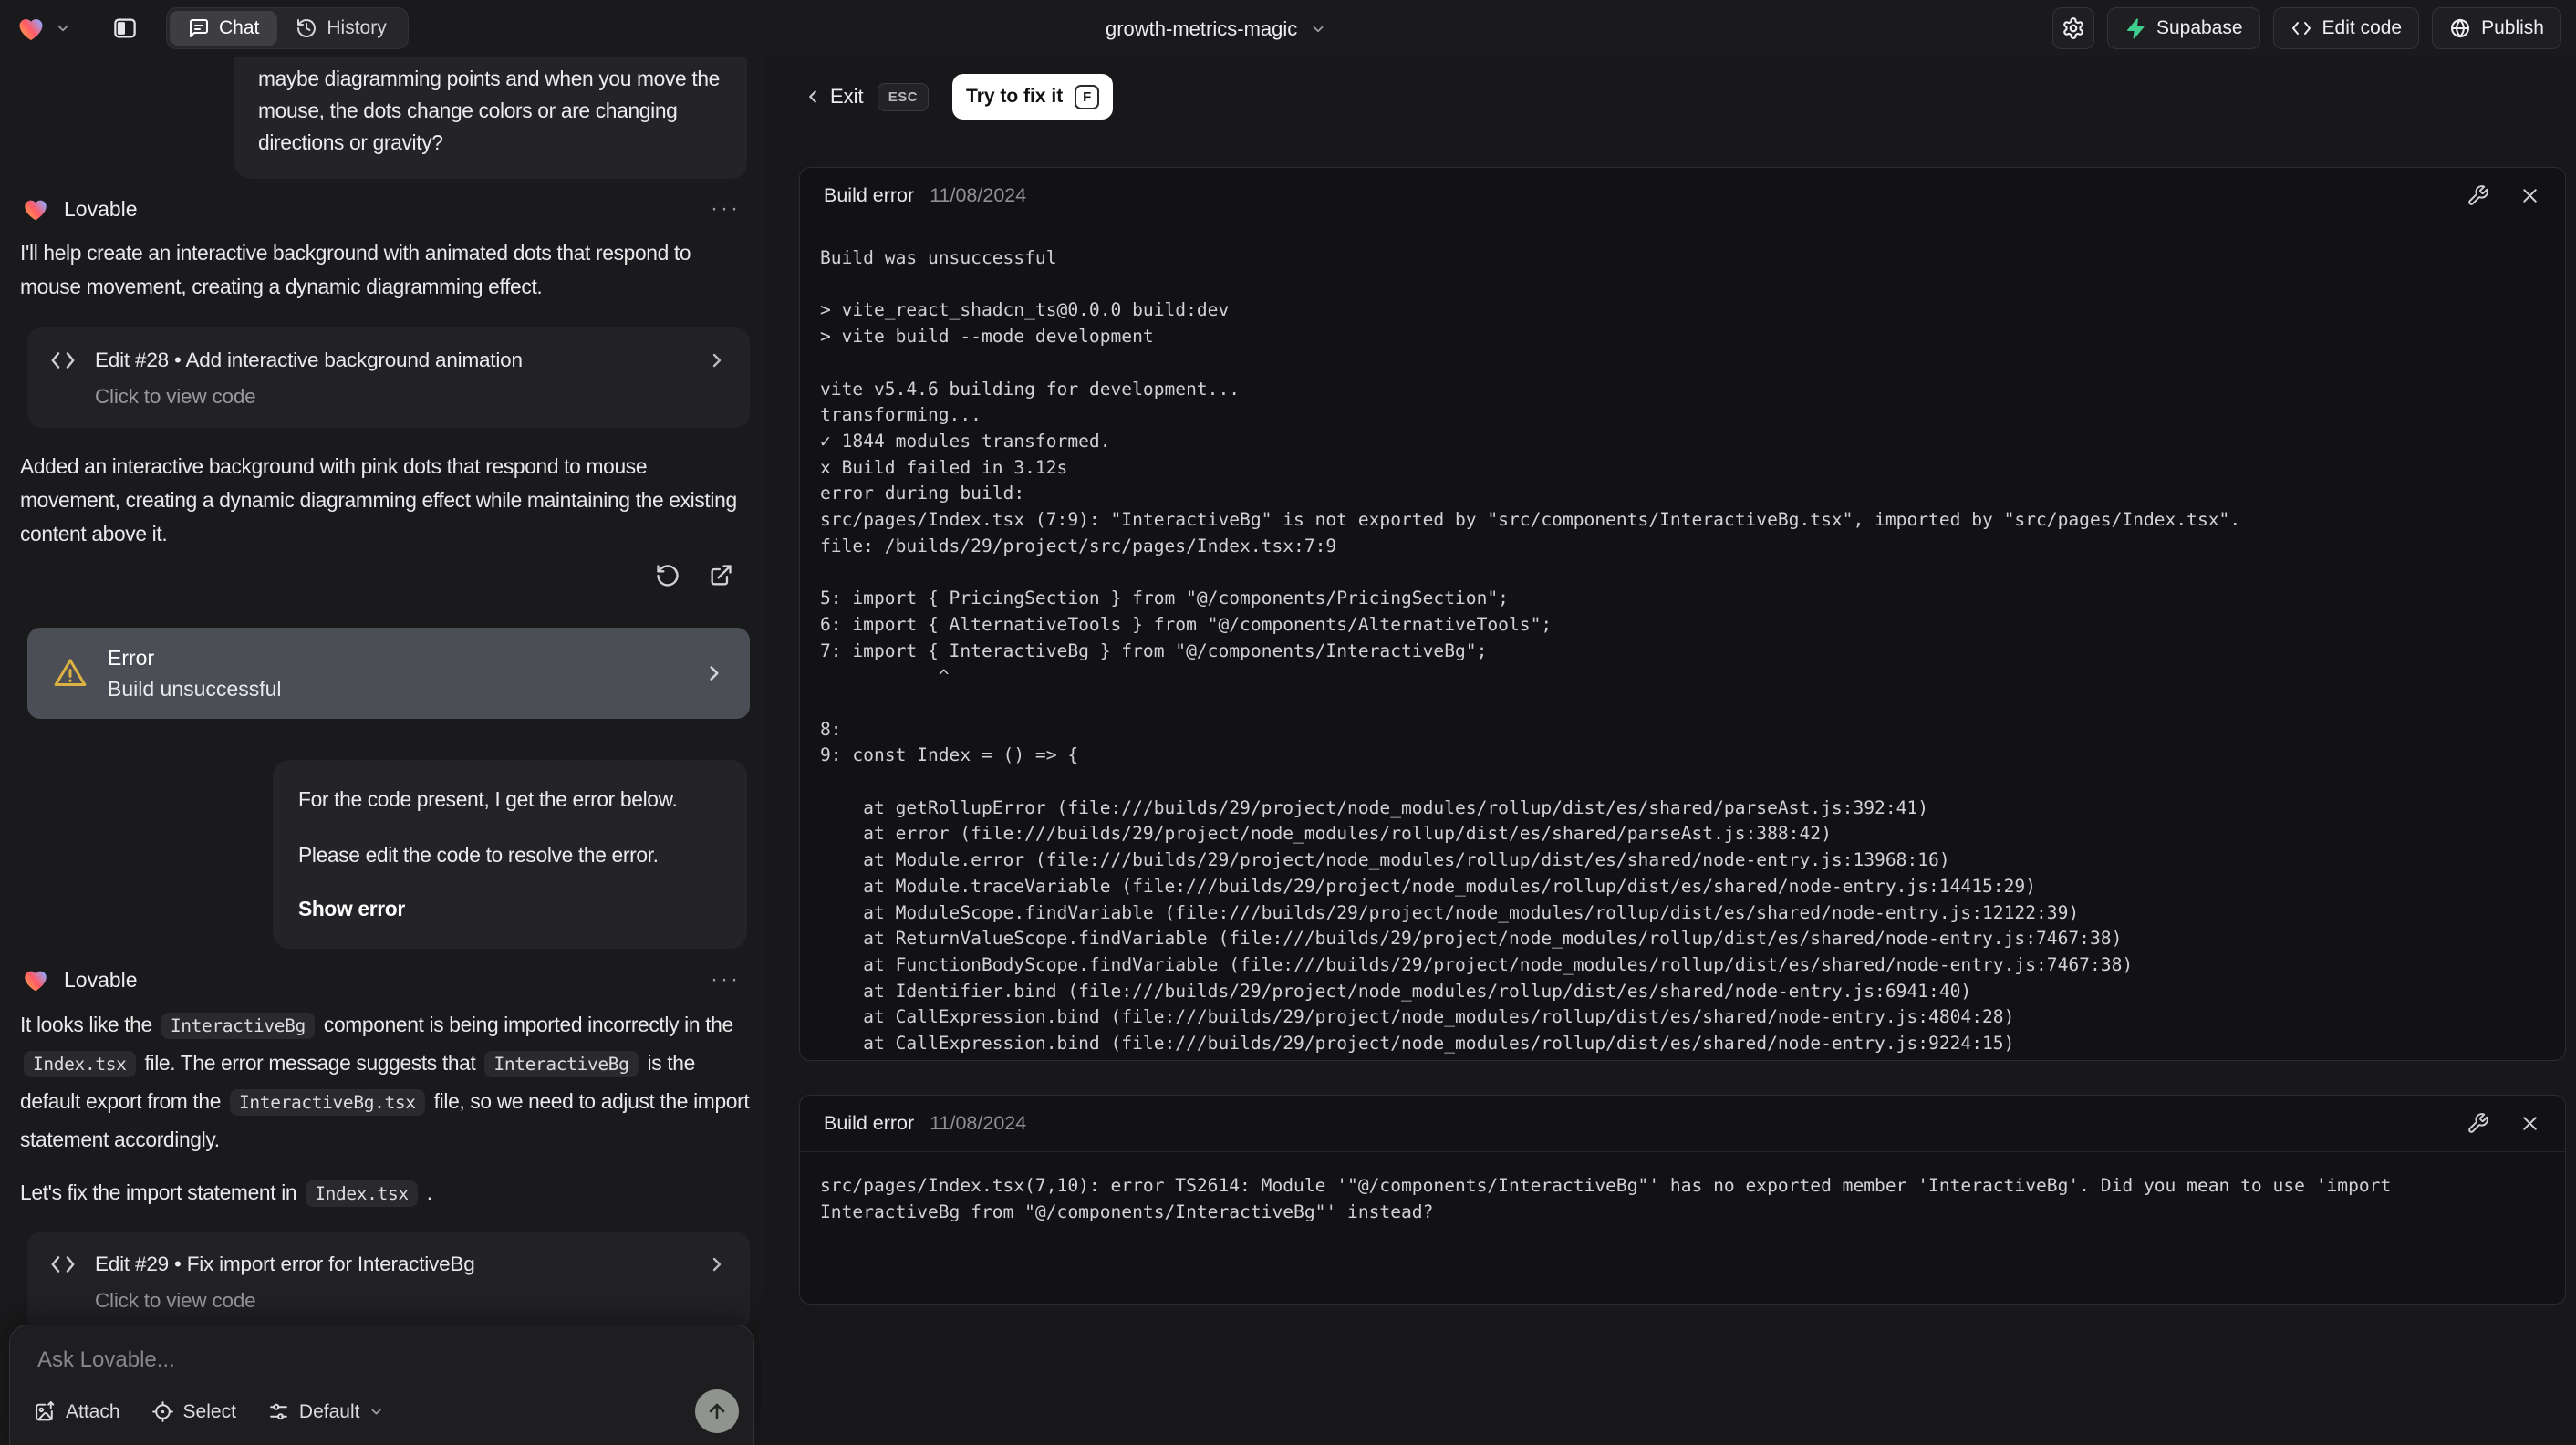 The width and height of the screenshot is (2576, 1445). Describe the element at coordinates (356, 1360) in the screenshot. I see `chat-input` at that location.